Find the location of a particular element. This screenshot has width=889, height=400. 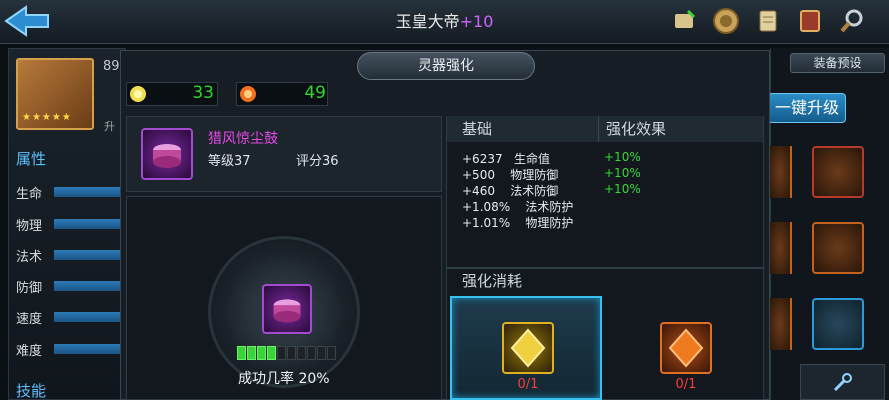

stat-base-row: +500 物理防御 is located at coordinates (510, 175).